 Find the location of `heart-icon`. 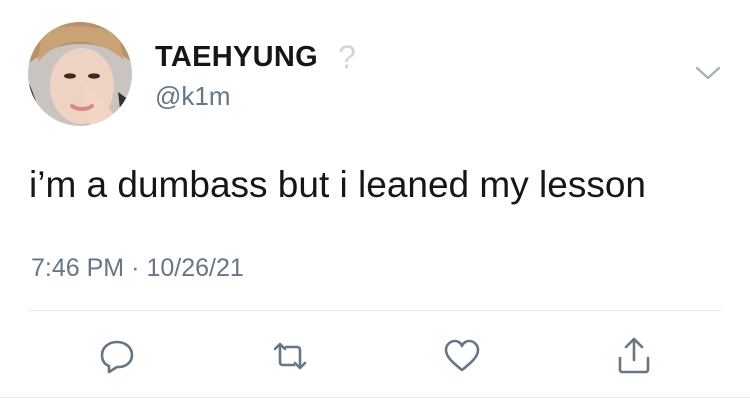

heart-icon is located at coordinates (462, 356).